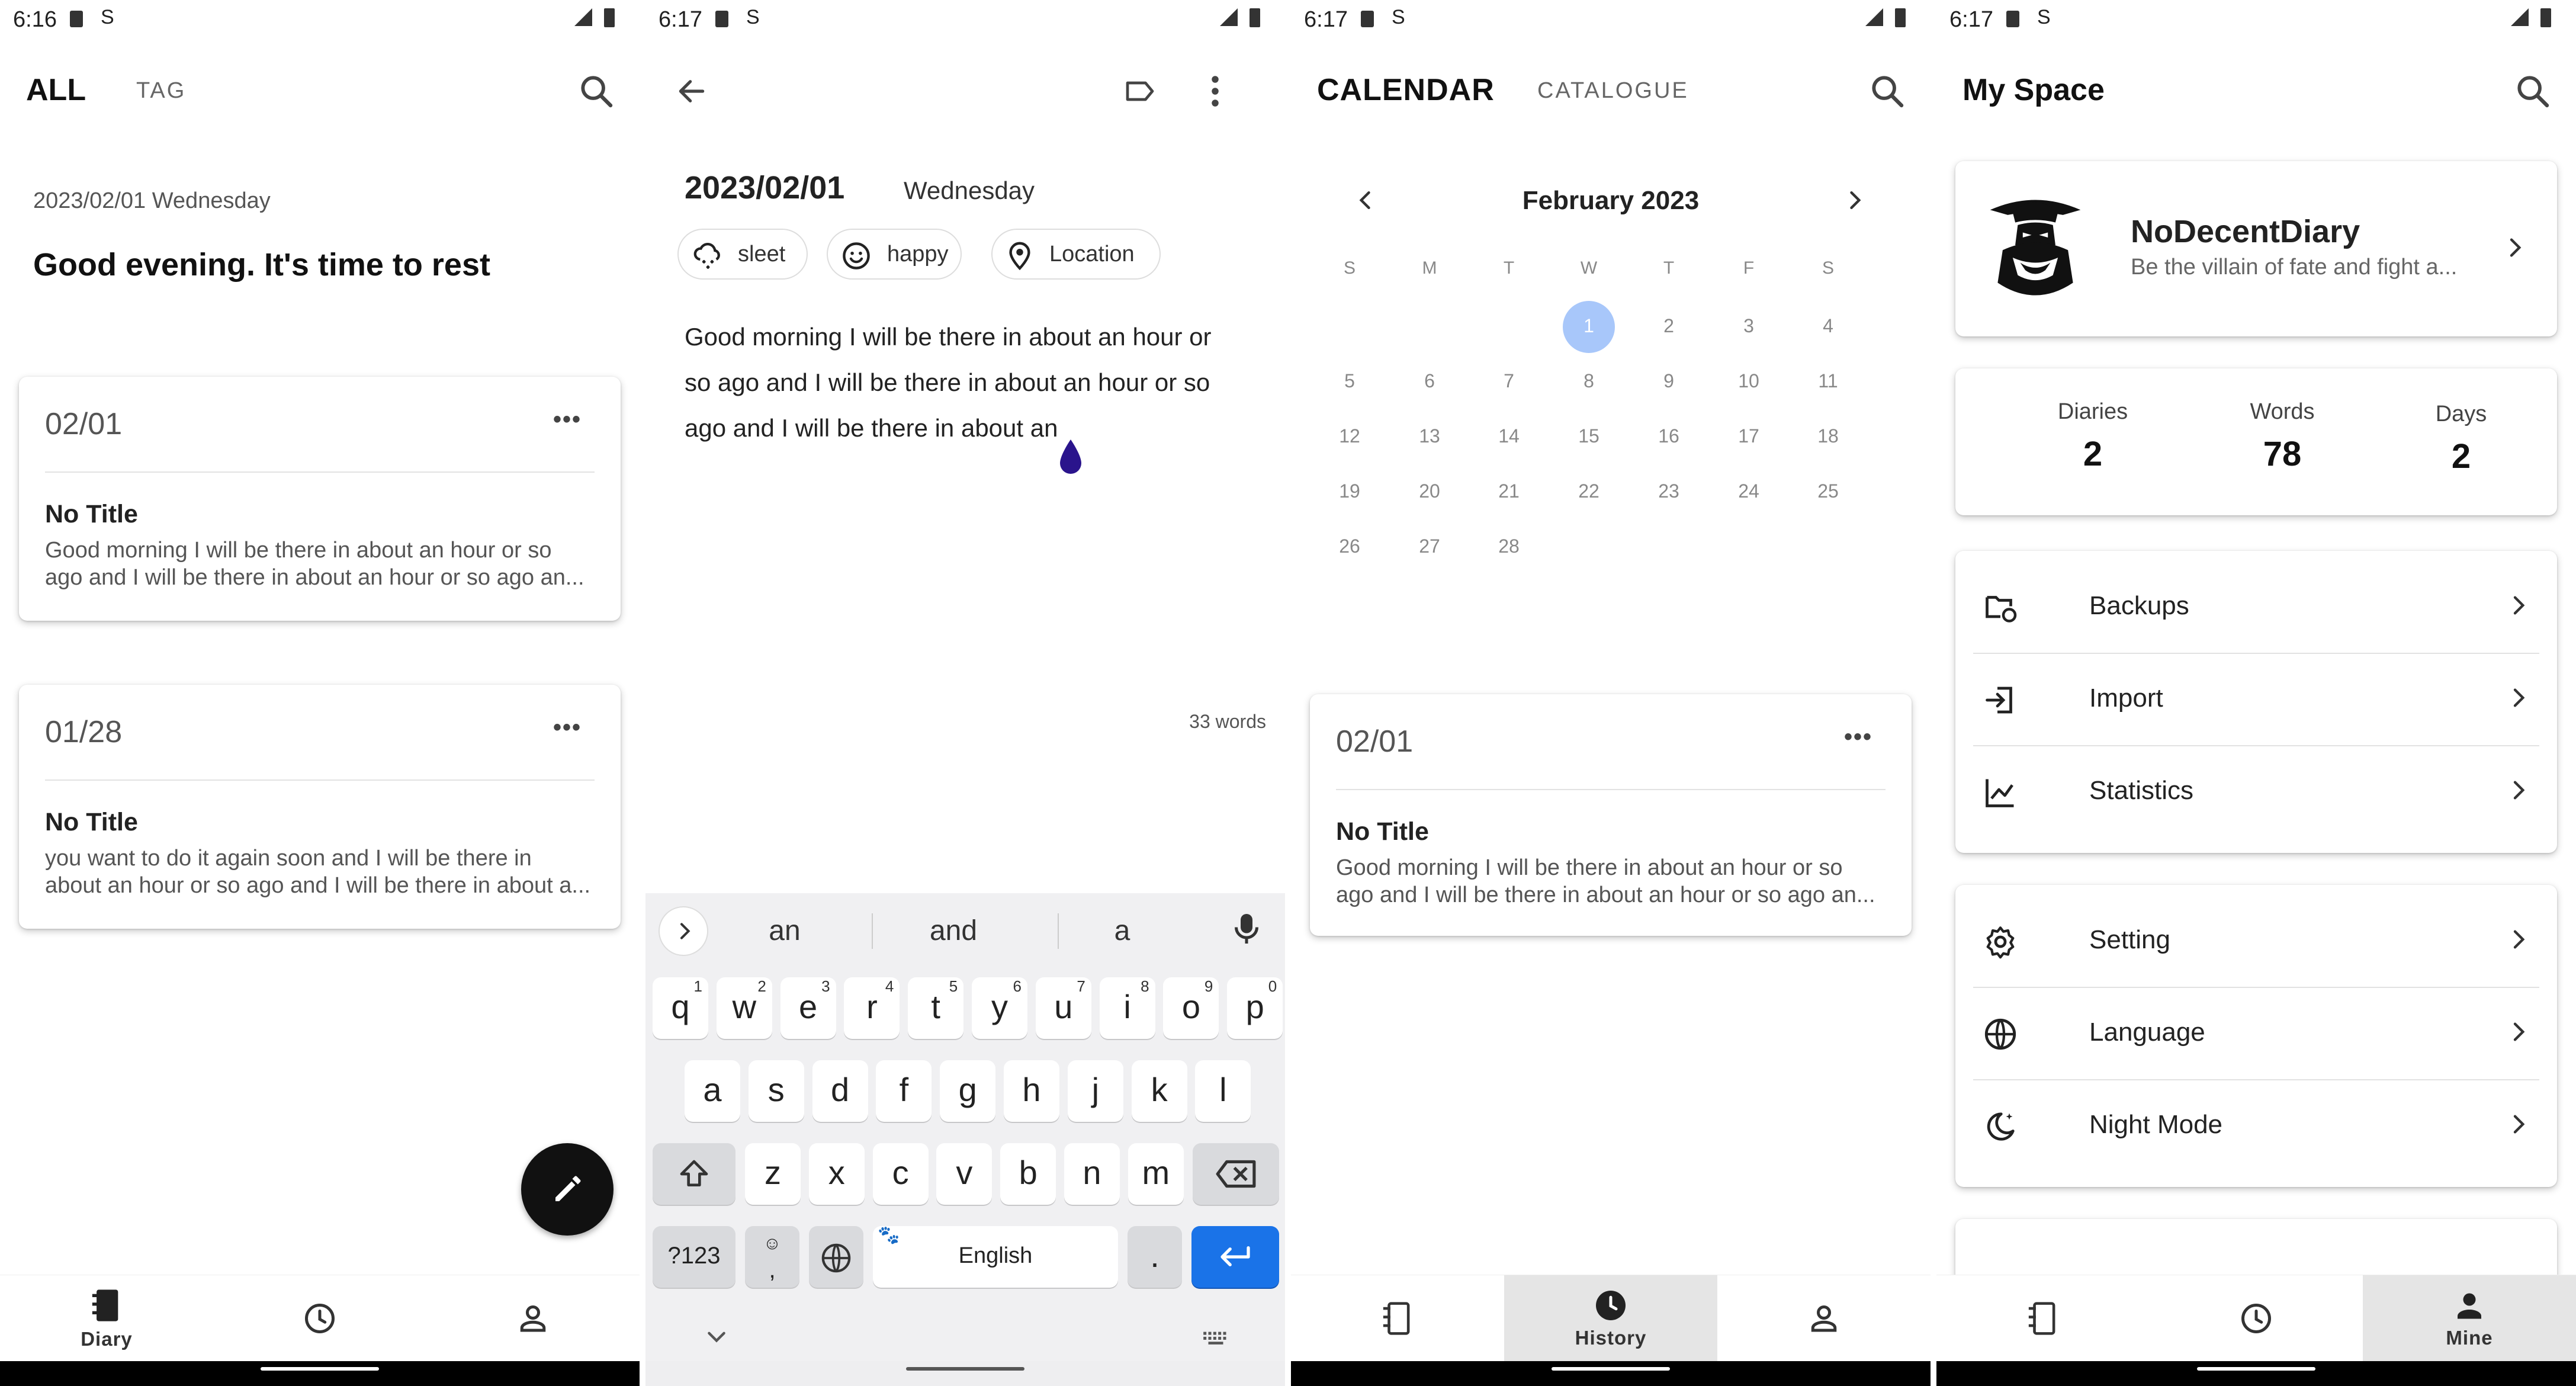 The width and height of the screenshot is (2576, 1386). What do you see at coordinates (1828, 381) in the screenshot?
I see `calendar-day: 11` at bounding box center [1828, 381].